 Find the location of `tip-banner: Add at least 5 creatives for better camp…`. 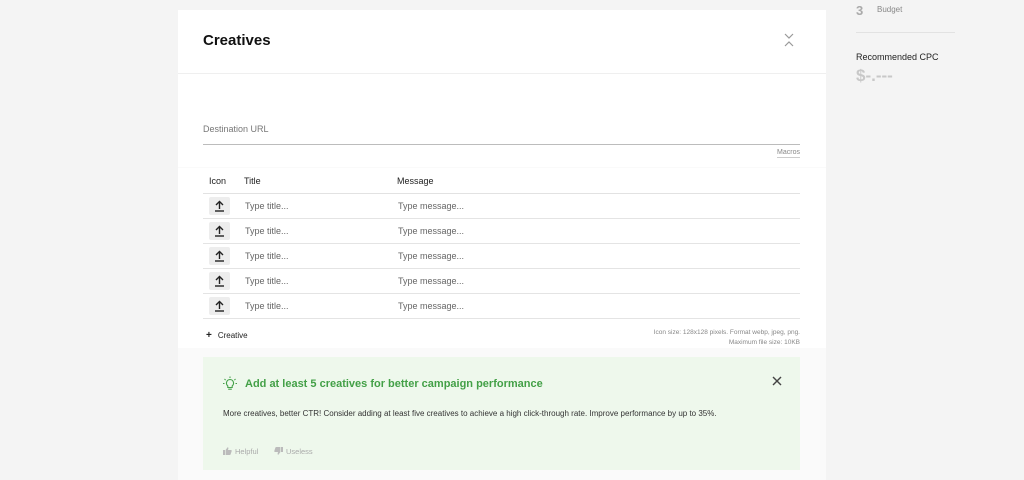

tip-banner: Add at least 5 creatives for better camp… is located at coordinates (501, 413).